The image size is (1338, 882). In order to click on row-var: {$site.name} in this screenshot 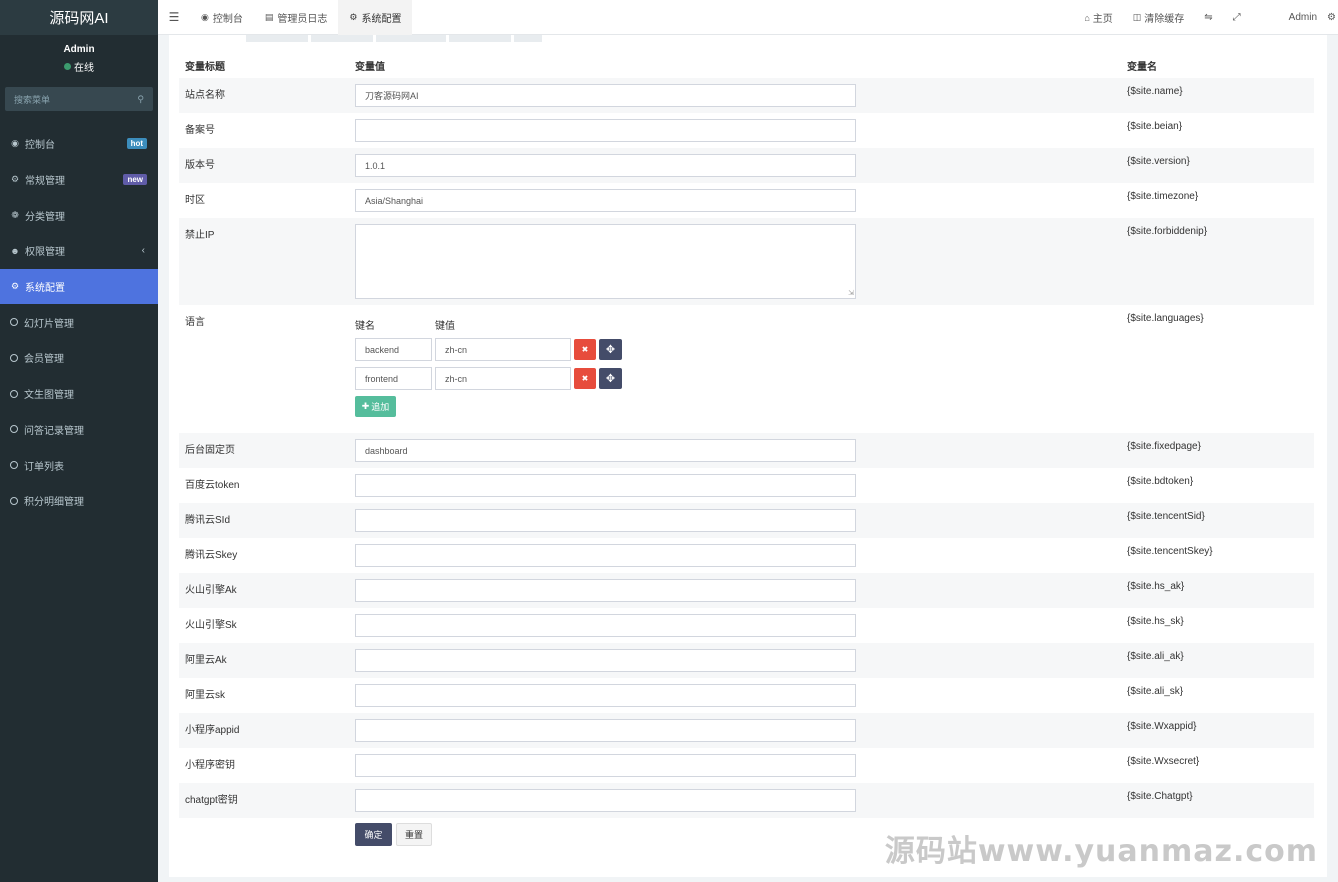, I will do `click(1155, 91)`.